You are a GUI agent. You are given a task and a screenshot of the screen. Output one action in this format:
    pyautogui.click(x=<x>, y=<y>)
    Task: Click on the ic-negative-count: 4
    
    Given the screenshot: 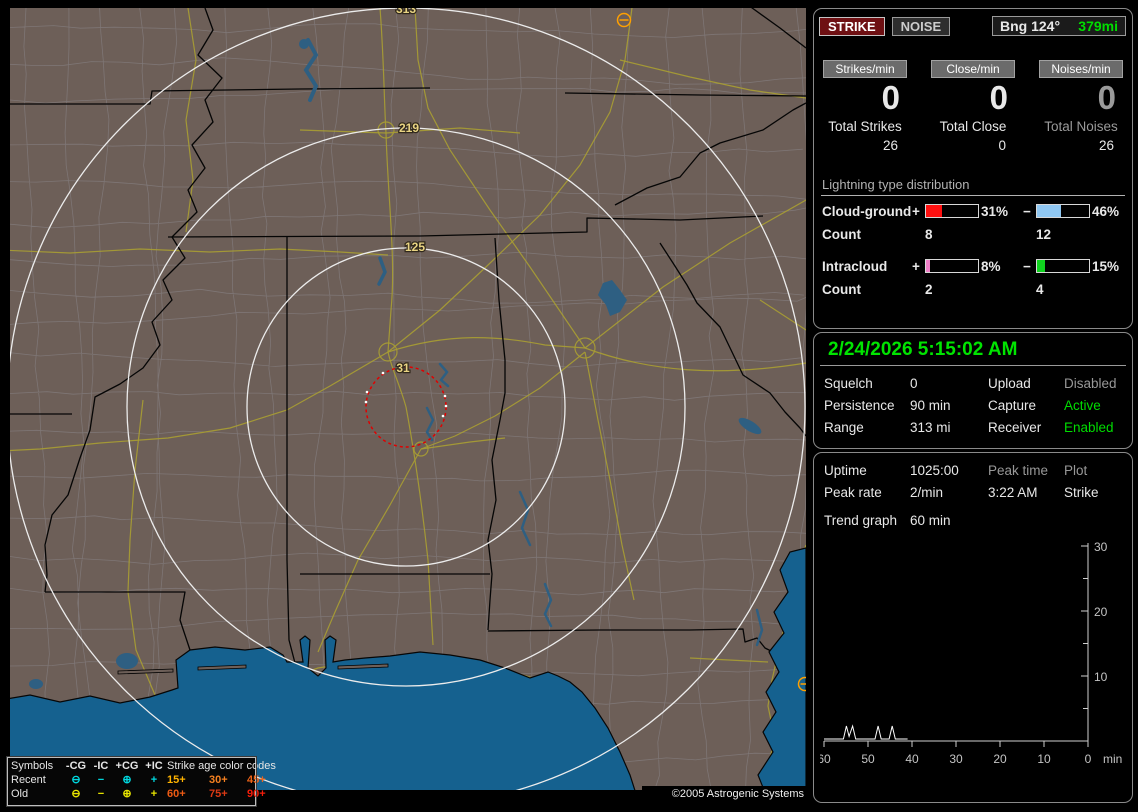 What is the action you would take?
    pyautogui.click(x=1040, y=289)
    